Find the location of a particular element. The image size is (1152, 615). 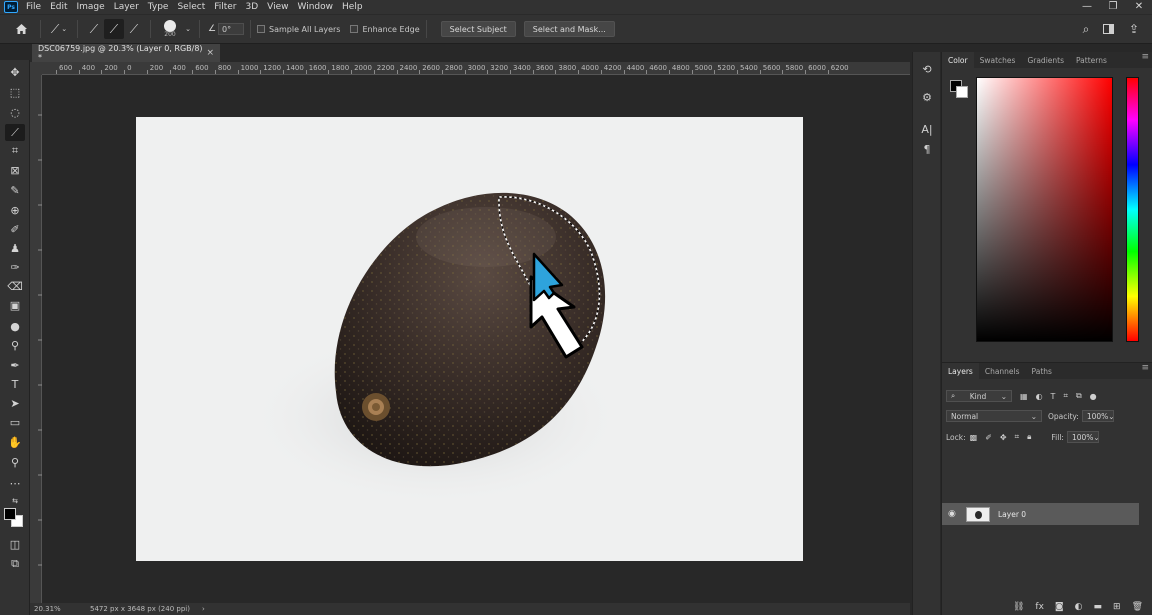

panel-menu-icon: ≡ is located at coordinates (1145, 57).